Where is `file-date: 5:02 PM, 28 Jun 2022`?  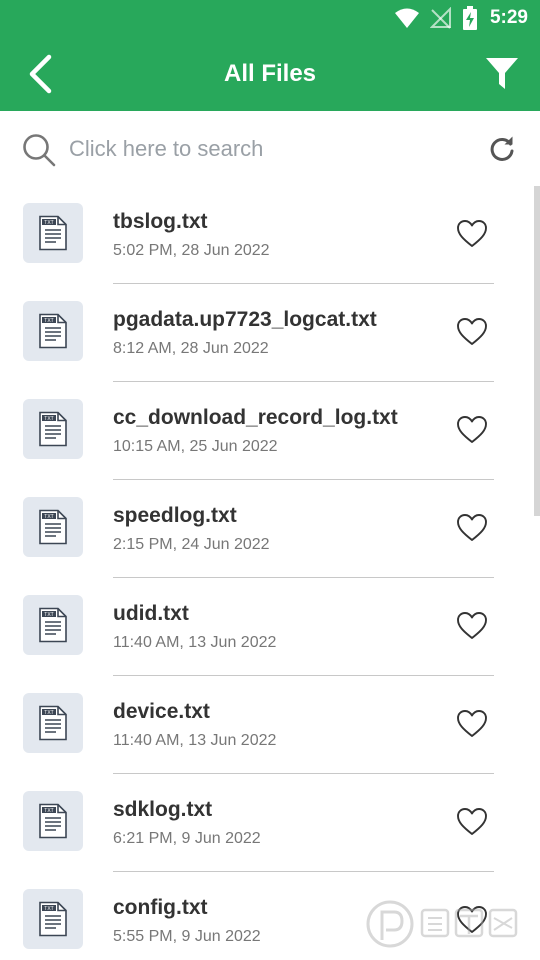 file-date: 5:02 PM, 28 Jun 2022 is located at coordinates (191, 250).